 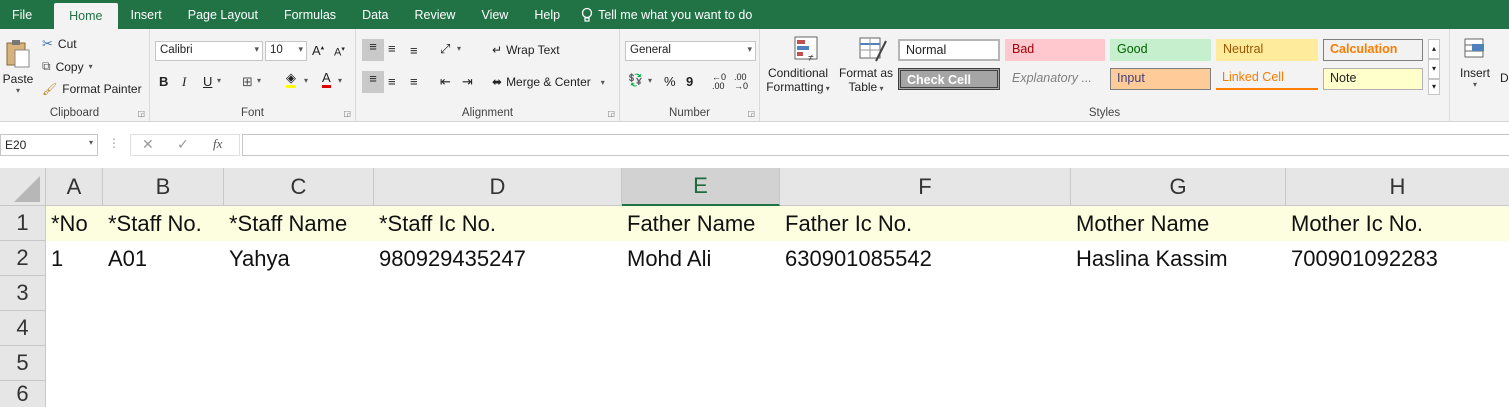 I want to click on formula-input, so click(x=875, y=145).